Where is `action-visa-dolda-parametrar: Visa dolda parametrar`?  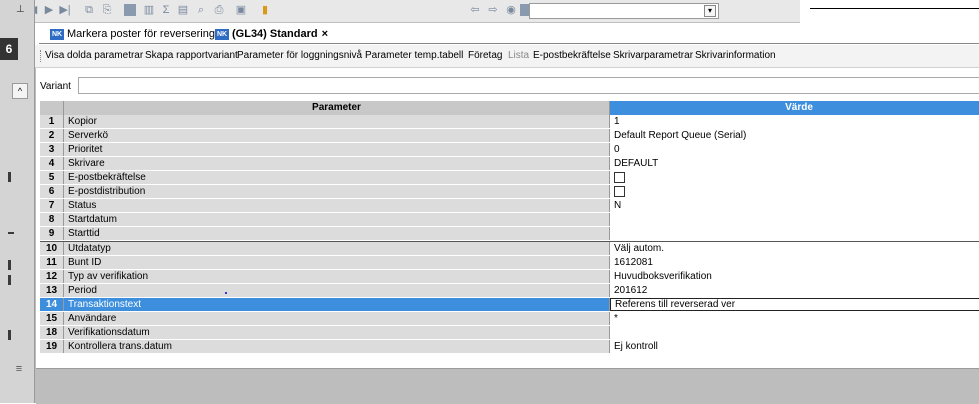 action-visa-dolda-parametrar: Visa dolda parametrar is located at coordinates (94, 56).